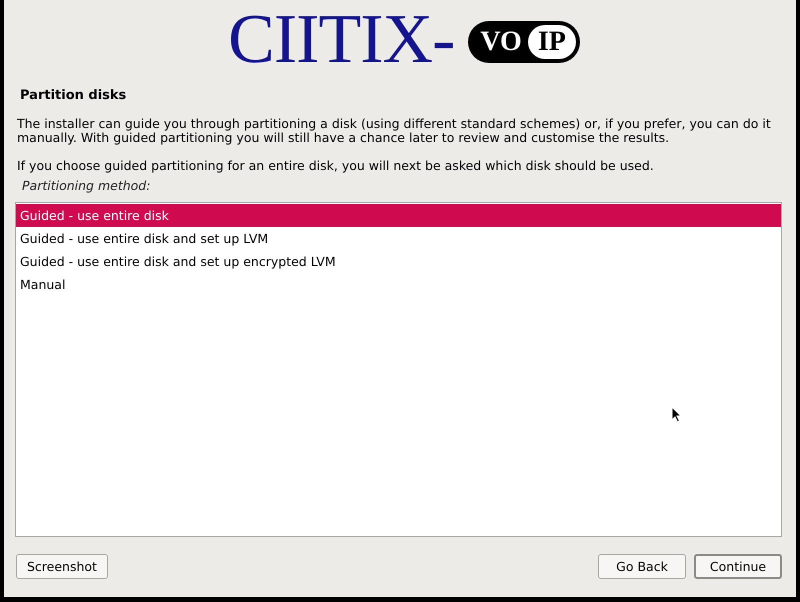 The image size is (800, 602). I want to click on action-button: Continue, so click(738, 566).